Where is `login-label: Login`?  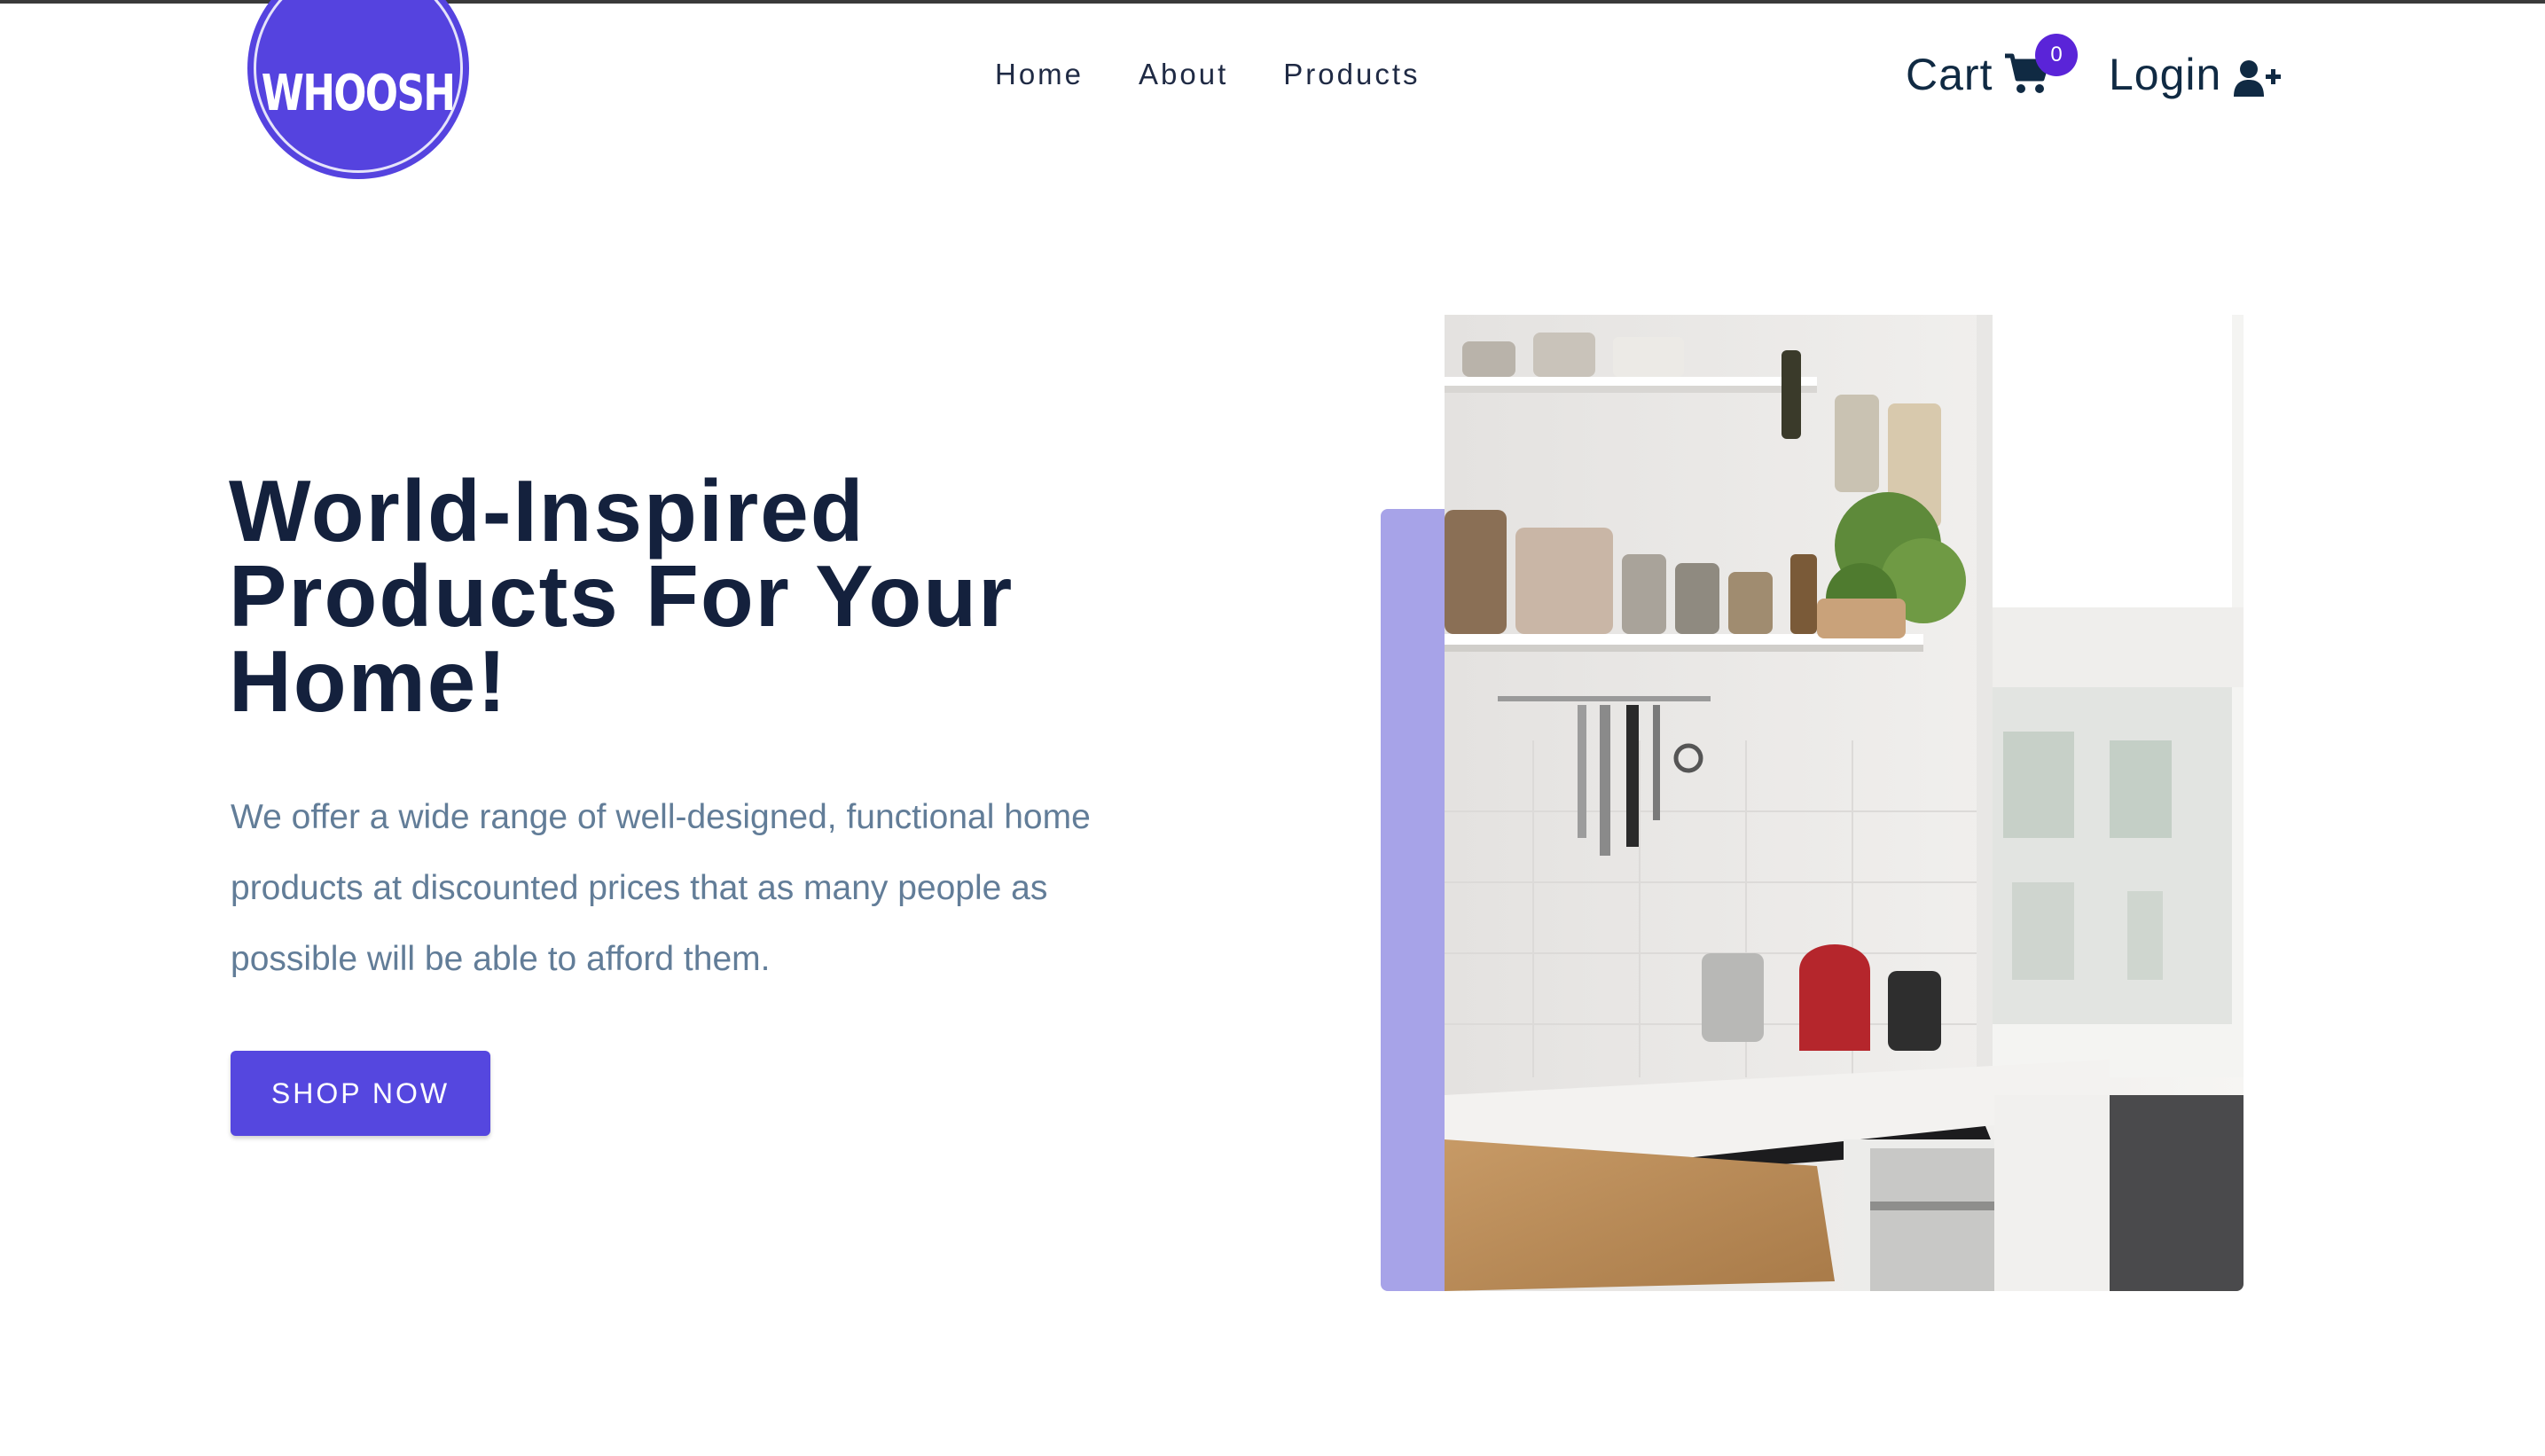
login-label: Login is located at coordinates (2165, 74).